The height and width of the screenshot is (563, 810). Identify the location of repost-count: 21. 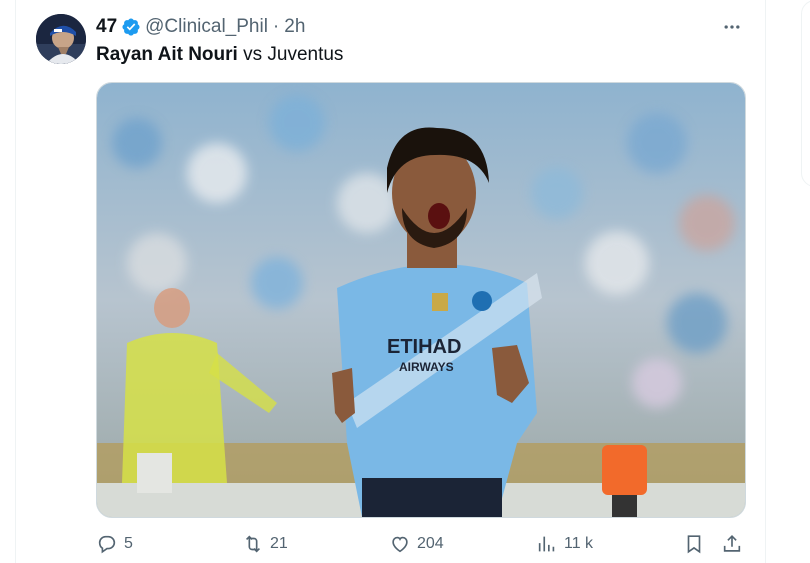
(279, 543).